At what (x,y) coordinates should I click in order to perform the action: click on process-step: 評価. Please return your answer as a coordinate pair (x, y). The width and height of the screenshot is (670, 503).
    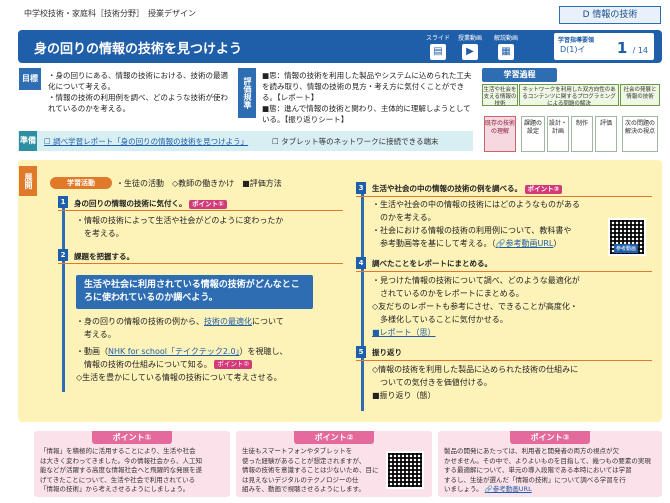
    Looking at the image, I should click on (606, 134).